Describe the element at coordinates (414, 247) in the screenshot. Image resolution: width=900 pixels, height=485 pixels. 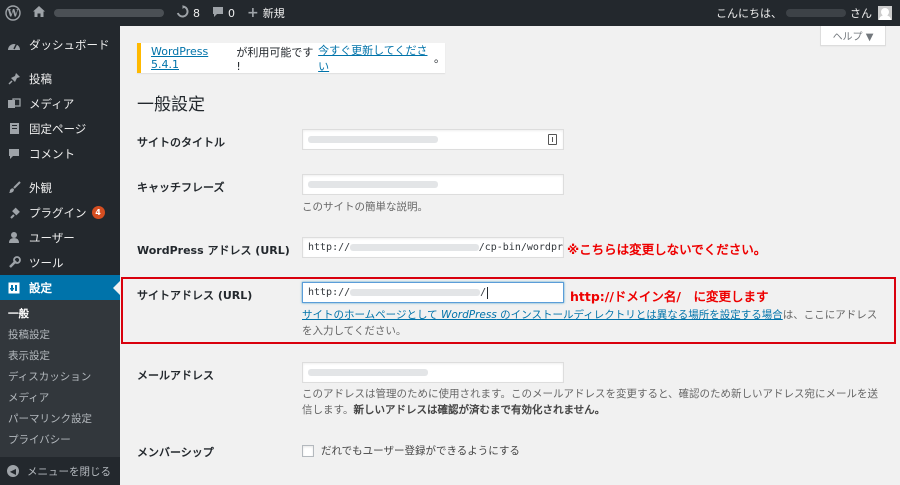
I see `wordpress-url-domain-blurred` at that location.